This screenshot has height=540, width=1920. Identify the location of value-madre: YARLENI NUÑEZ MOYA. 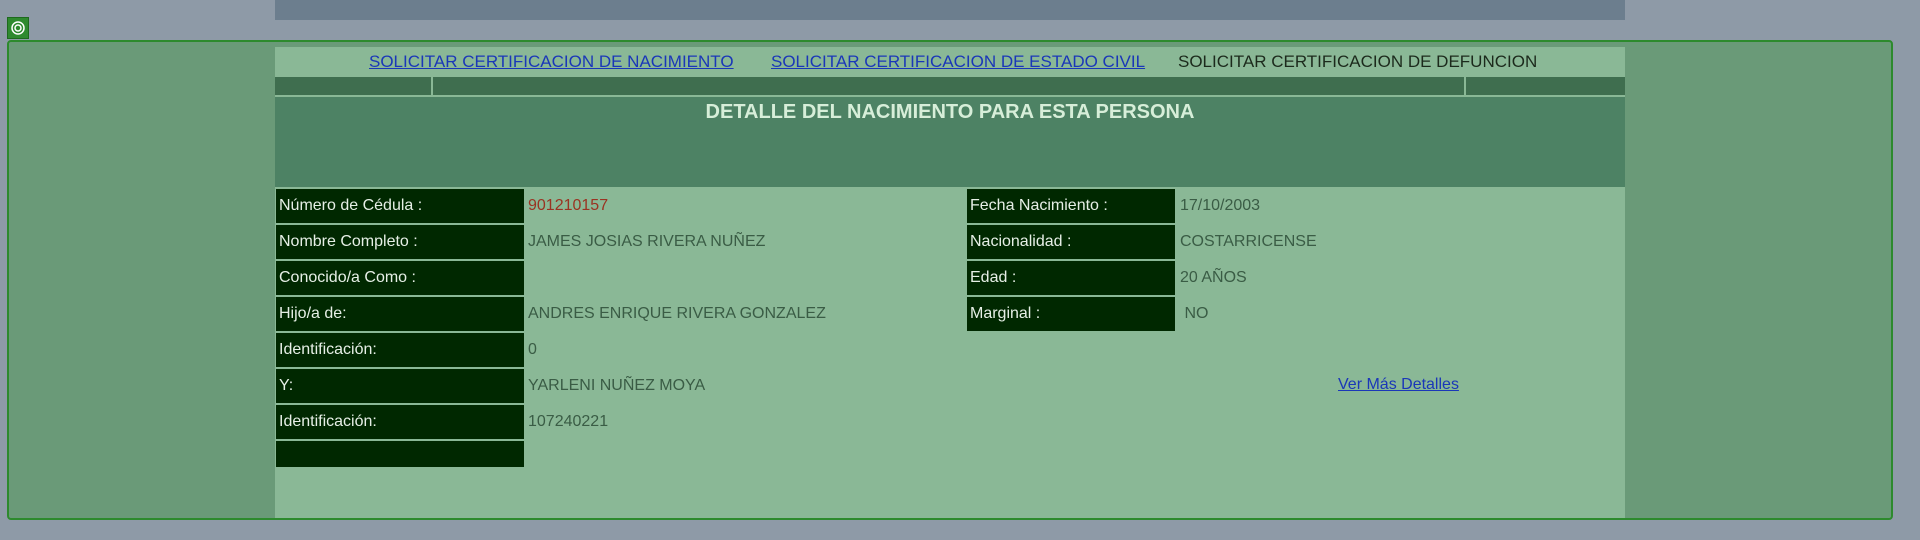
(617, 385).